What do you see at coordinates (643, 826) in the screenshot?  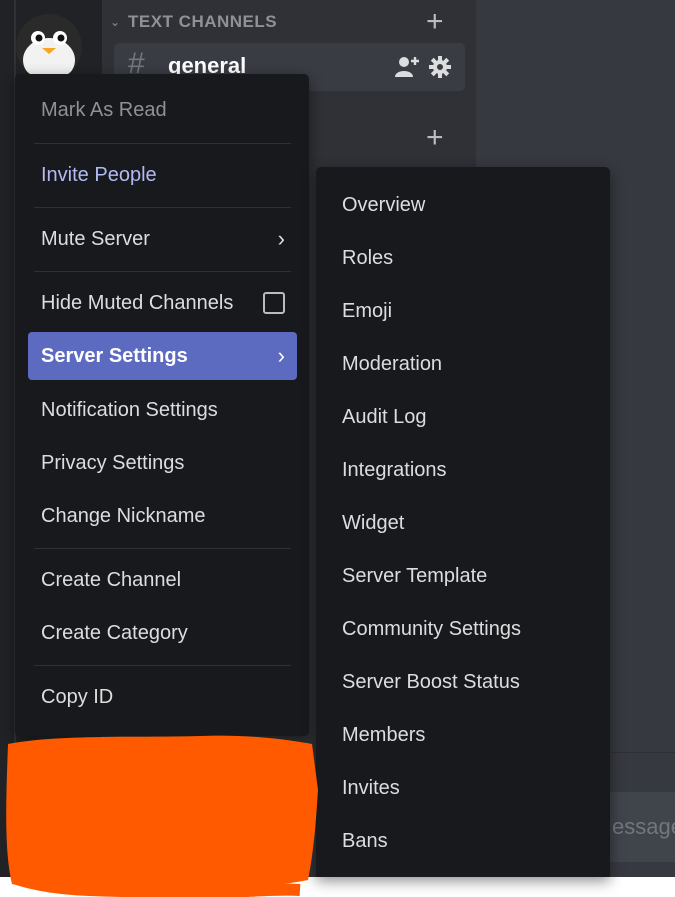 I see `message-placeholder: essage` at bounding box center [643, 826].